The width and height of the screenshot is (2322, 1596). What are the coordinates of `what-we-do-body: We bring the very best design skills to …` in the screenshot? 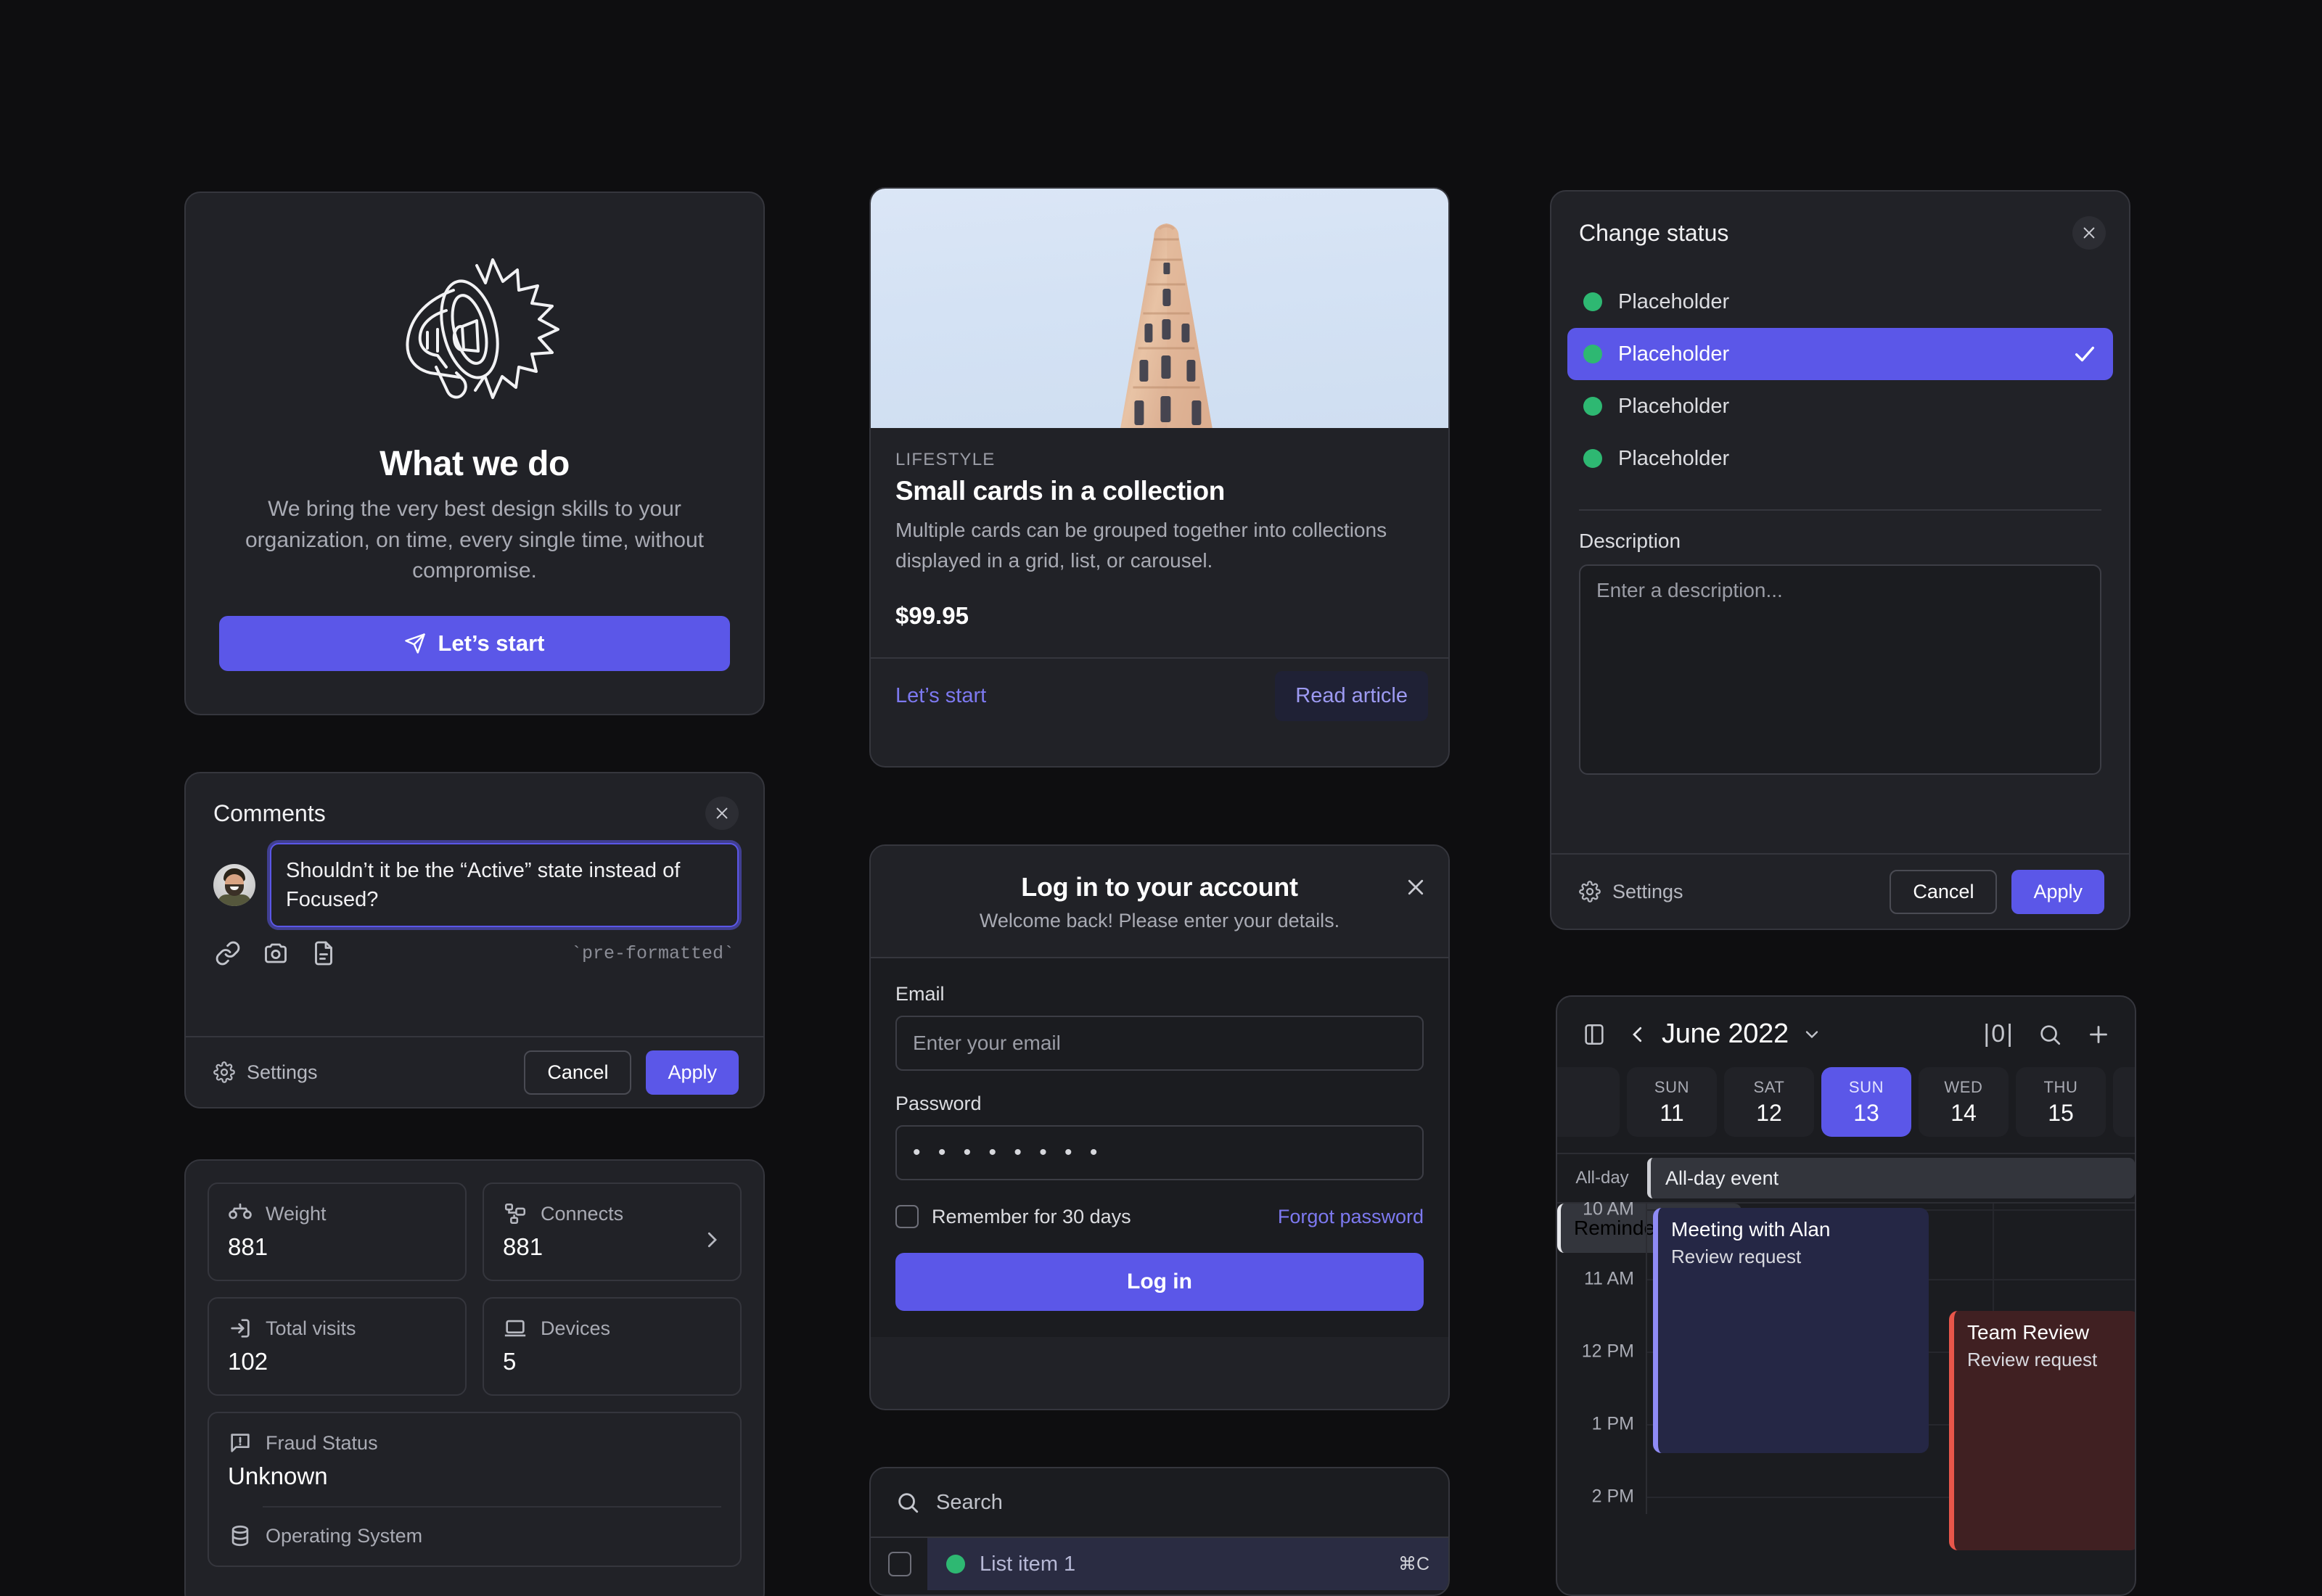 It's located at (475, 540).